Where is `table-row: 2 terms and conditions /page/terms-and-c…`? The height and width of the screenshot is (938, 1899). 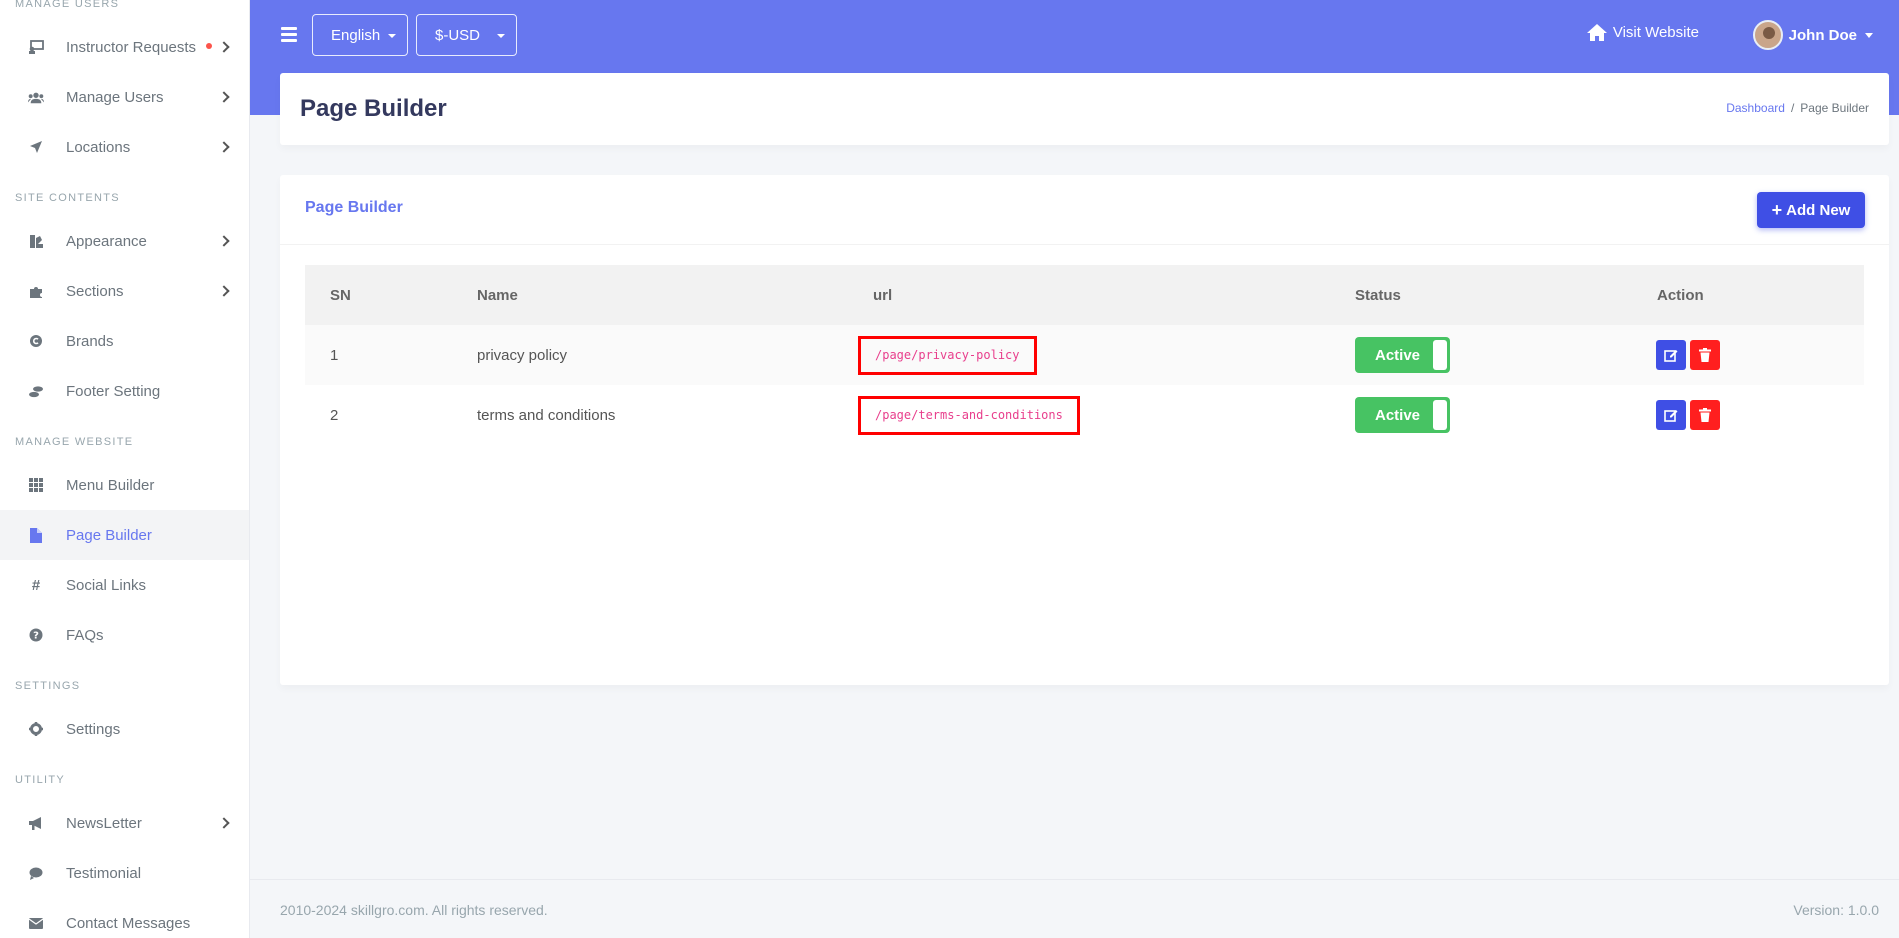
table-row: 2 terms and conditions /page/terms-and-c… is located at coordinates (1084, 415).